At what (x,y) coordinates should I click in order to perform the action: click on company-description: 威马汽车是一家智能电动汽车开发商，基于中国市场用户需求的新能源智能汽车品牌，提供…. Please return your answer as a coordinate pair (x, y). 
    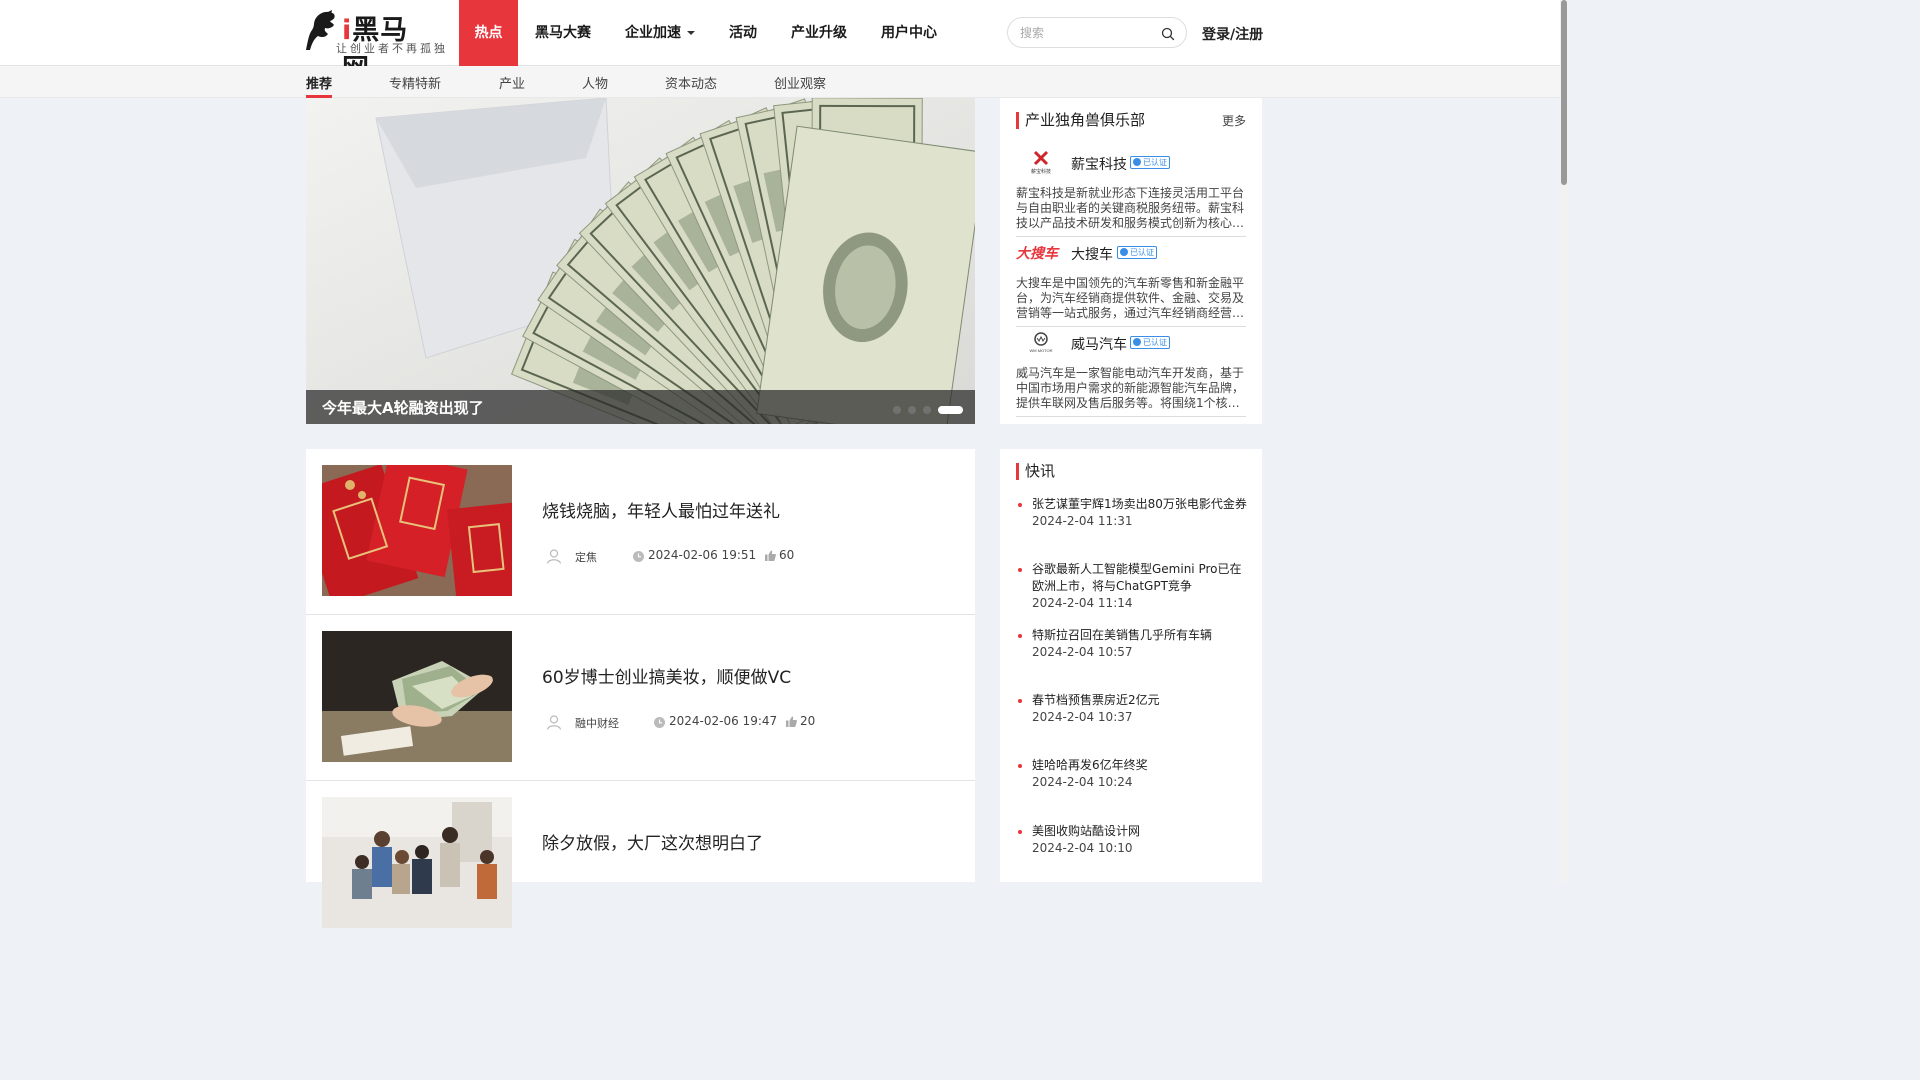
    Looking at the image, I should click on (1130, 388).